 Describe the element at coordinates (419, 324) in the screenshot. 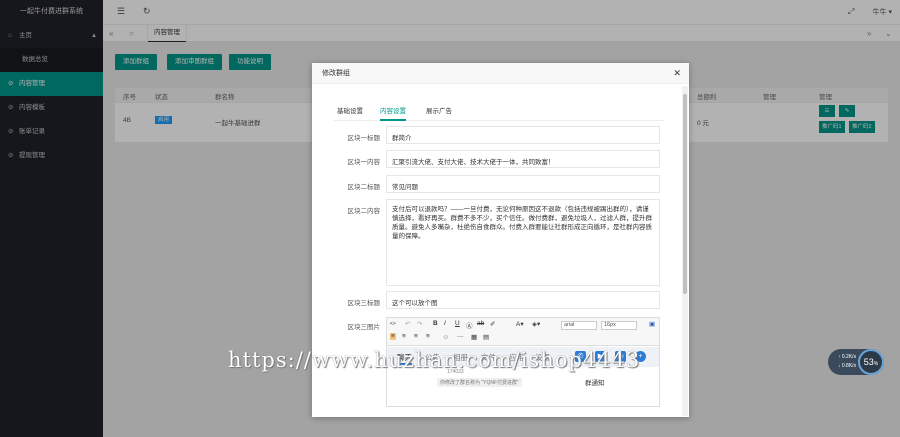

I see `redo-icon: ↷` at that location.